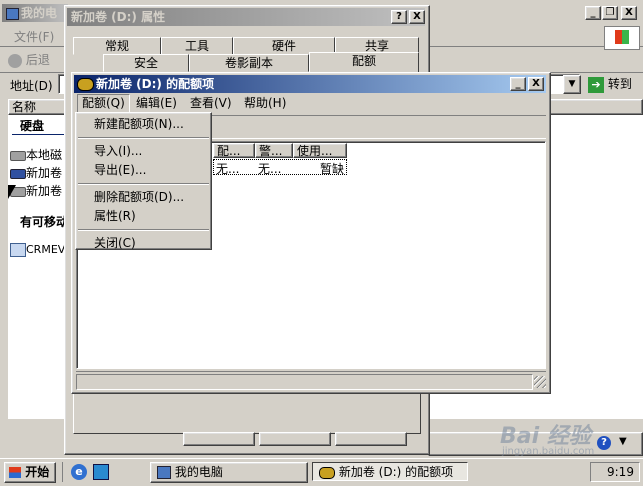 This screenshot has height=486, width=643. I want to click on properties-titlebar: 新加卷 (D:) 属性, so click(246, 17).